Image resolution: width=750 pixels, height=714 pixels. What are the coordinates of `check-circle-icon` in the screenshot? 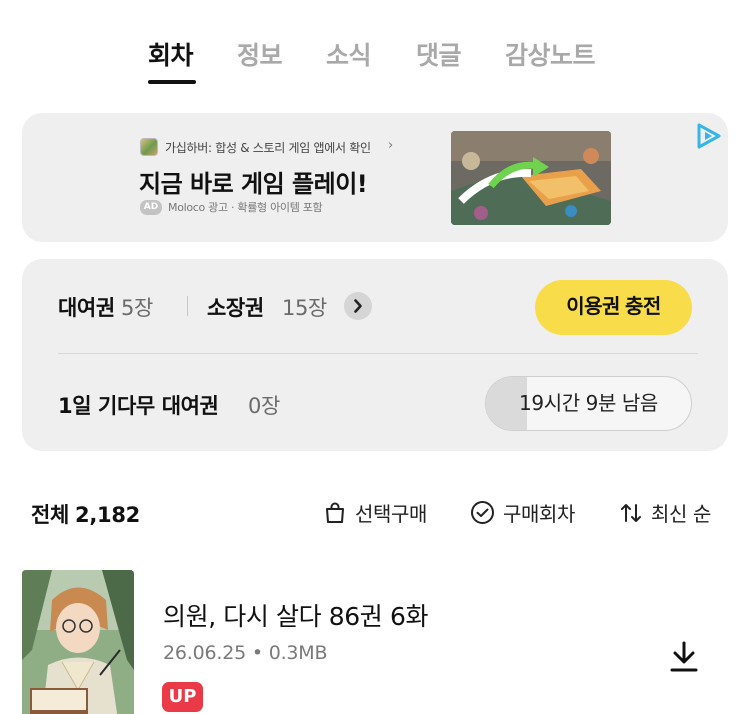 It's located at (482, 512).